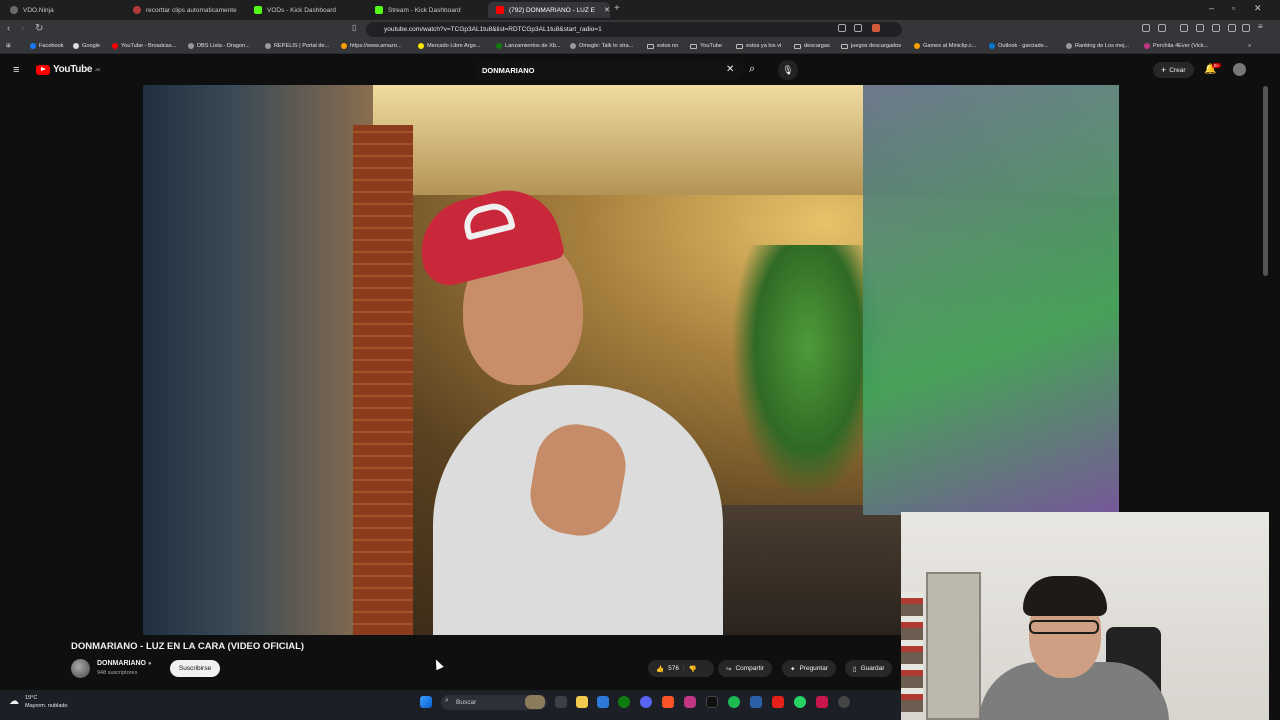 Image resolution: width=1280 pixels, height=720 pixels. What do you see at coordinates (992, 46) in the screenshot?
I see `outlook-icon` at bounding box center [992, 46].